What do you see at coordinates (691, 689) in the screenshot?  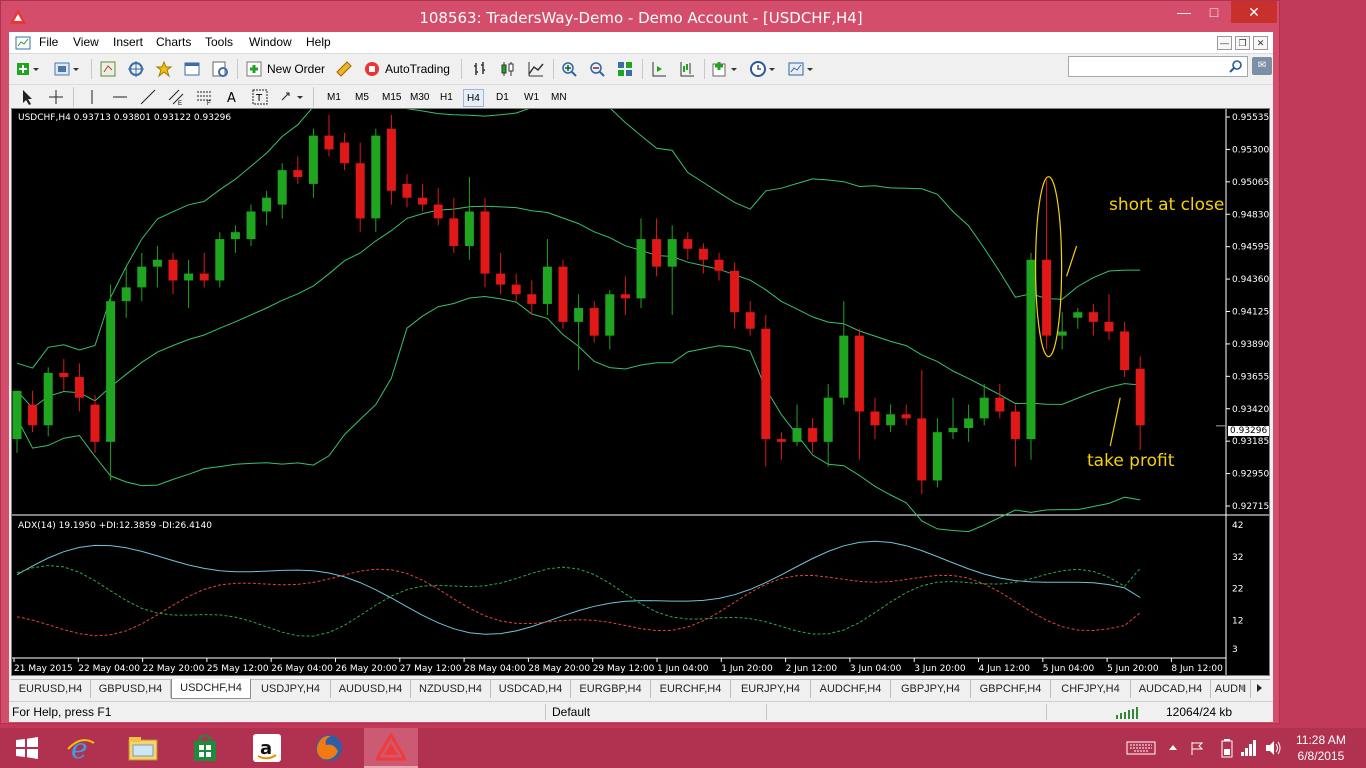 I see `symbol-tab: EURCHF,H4` at bounding box center [691, 689].